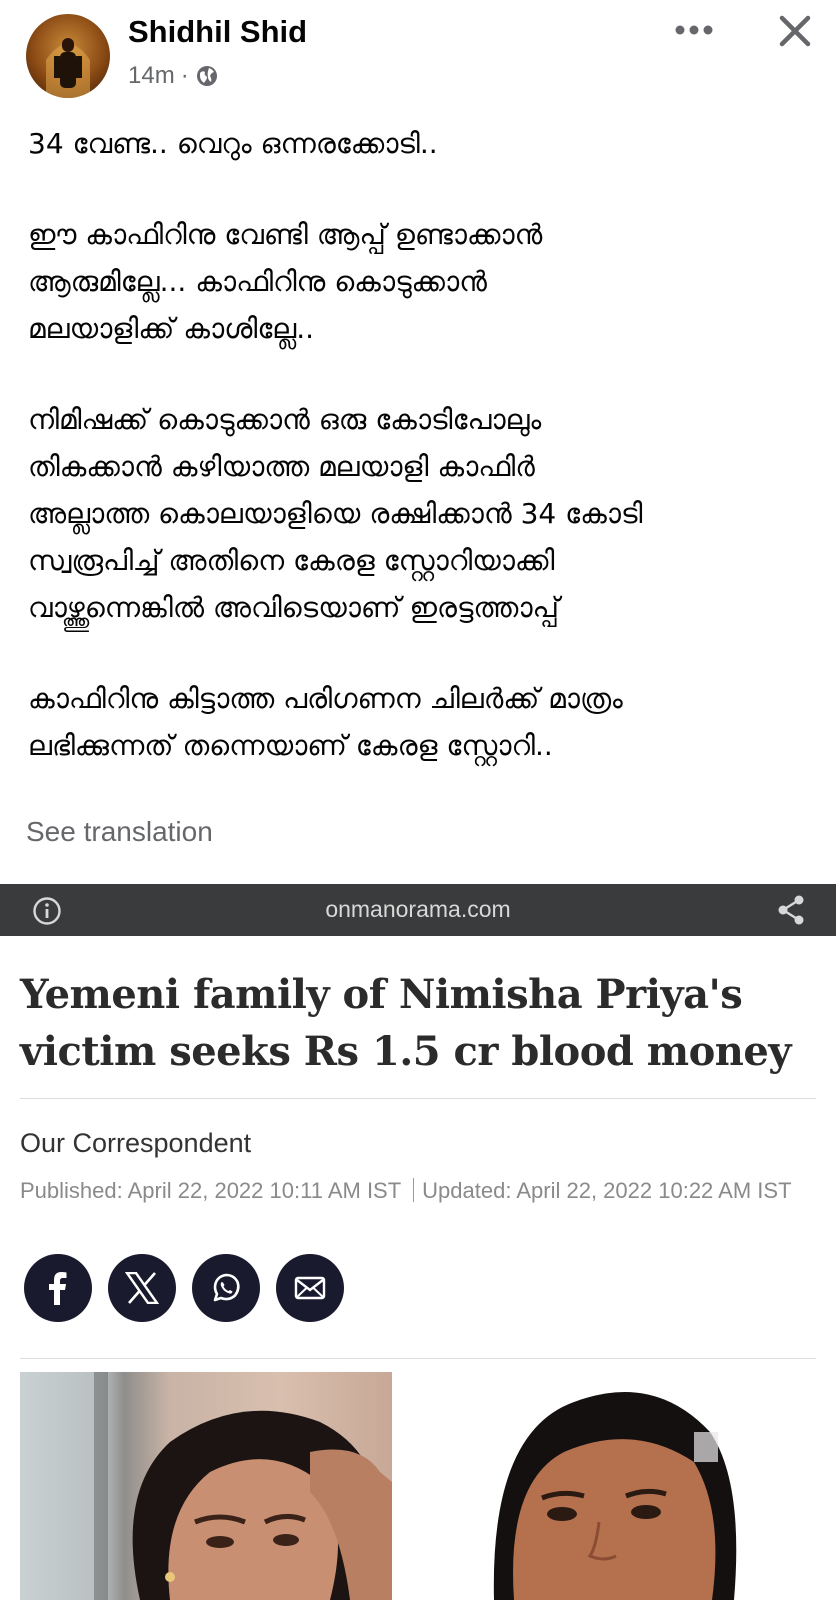  Describe the element at coordinates (217, 32) in the screenshot. I see `author-name: Shidhil Shid` at that location.